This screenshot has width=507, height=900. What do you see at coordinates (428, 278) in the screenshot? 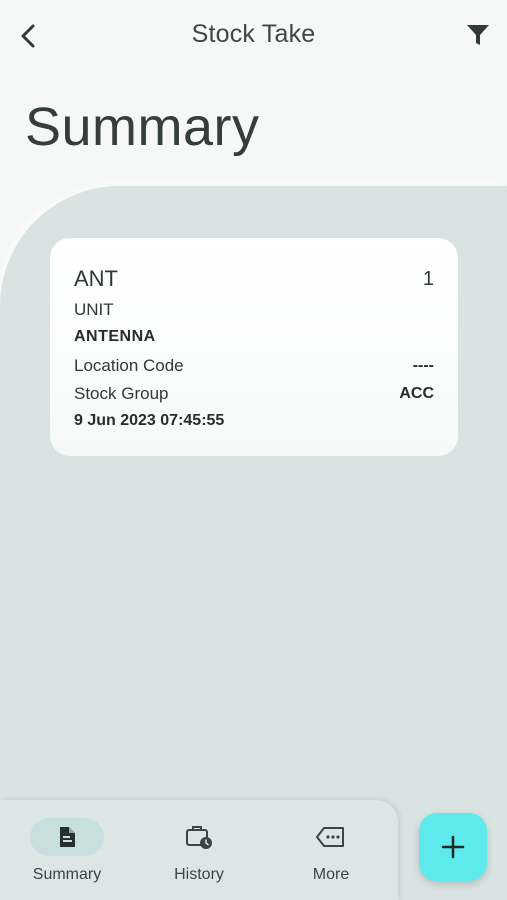
I see `item-quantity: 1` at bounding box center [428, 278].